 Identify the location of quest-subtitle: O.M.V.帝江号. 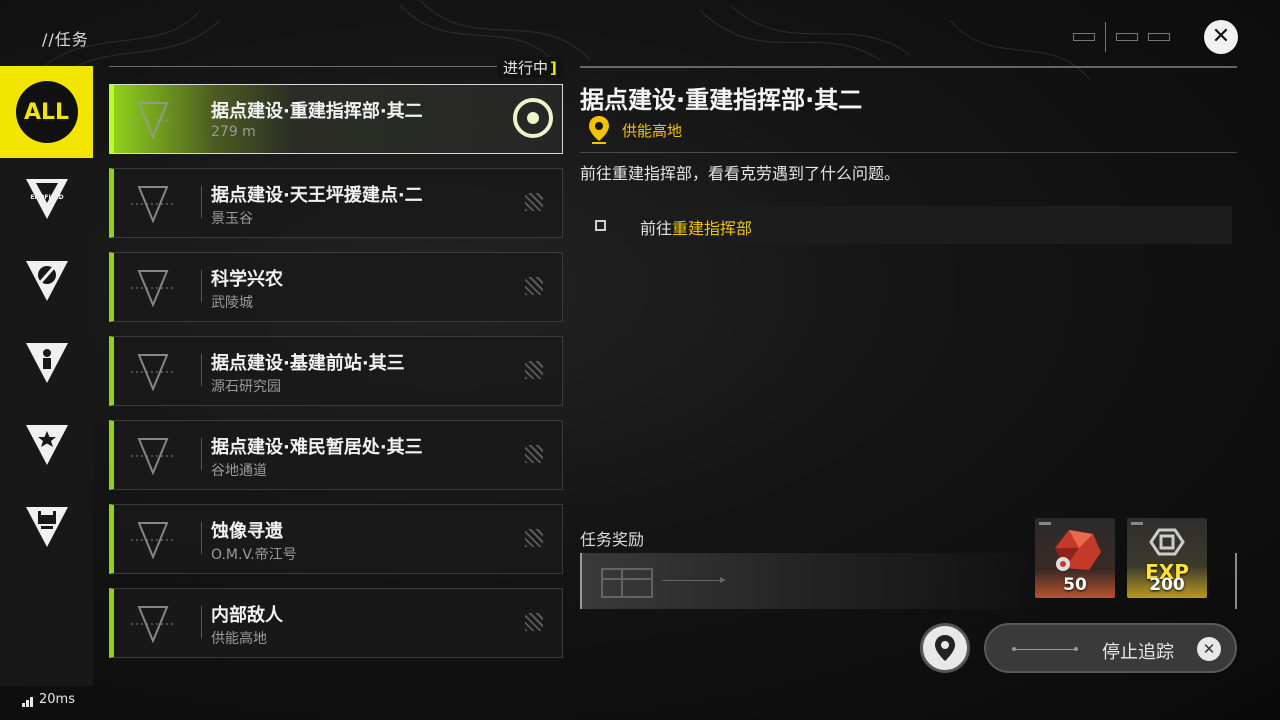
(254, 555).